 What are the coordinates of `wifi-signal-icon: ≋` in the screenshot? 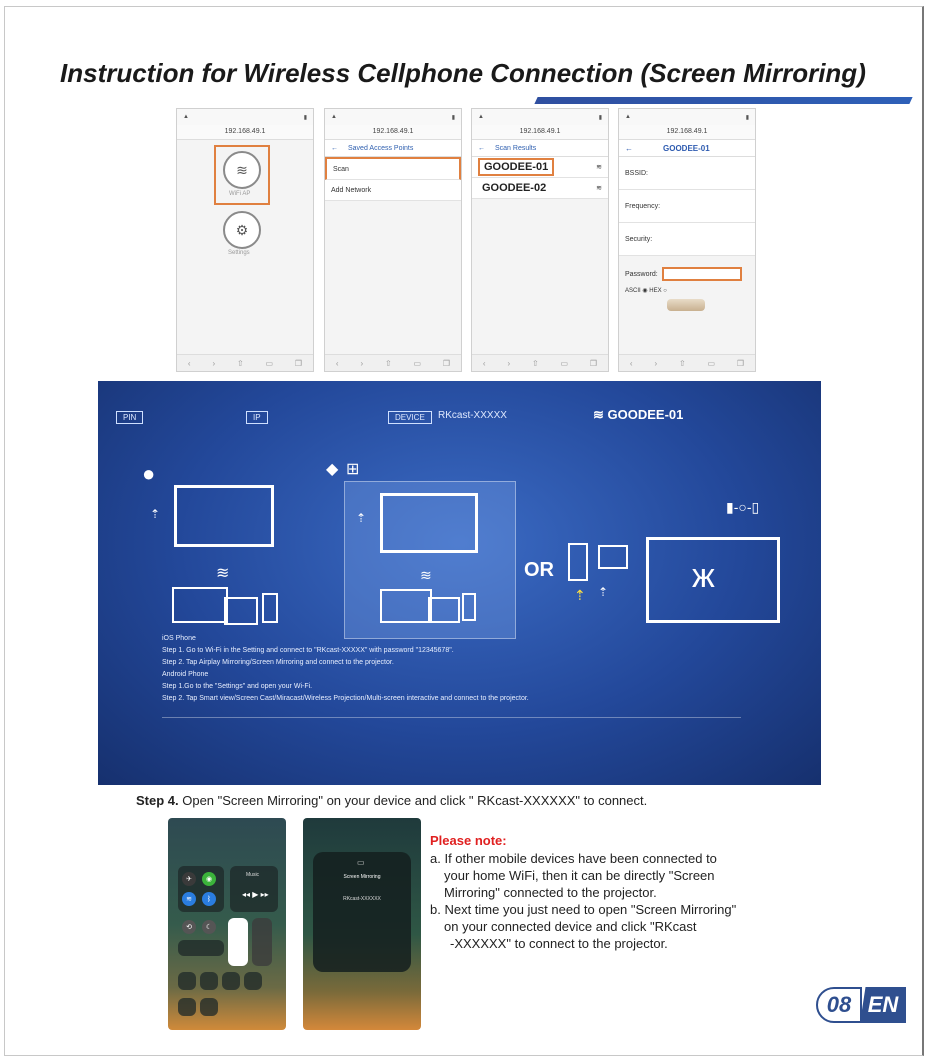 It's located at (599, 188).